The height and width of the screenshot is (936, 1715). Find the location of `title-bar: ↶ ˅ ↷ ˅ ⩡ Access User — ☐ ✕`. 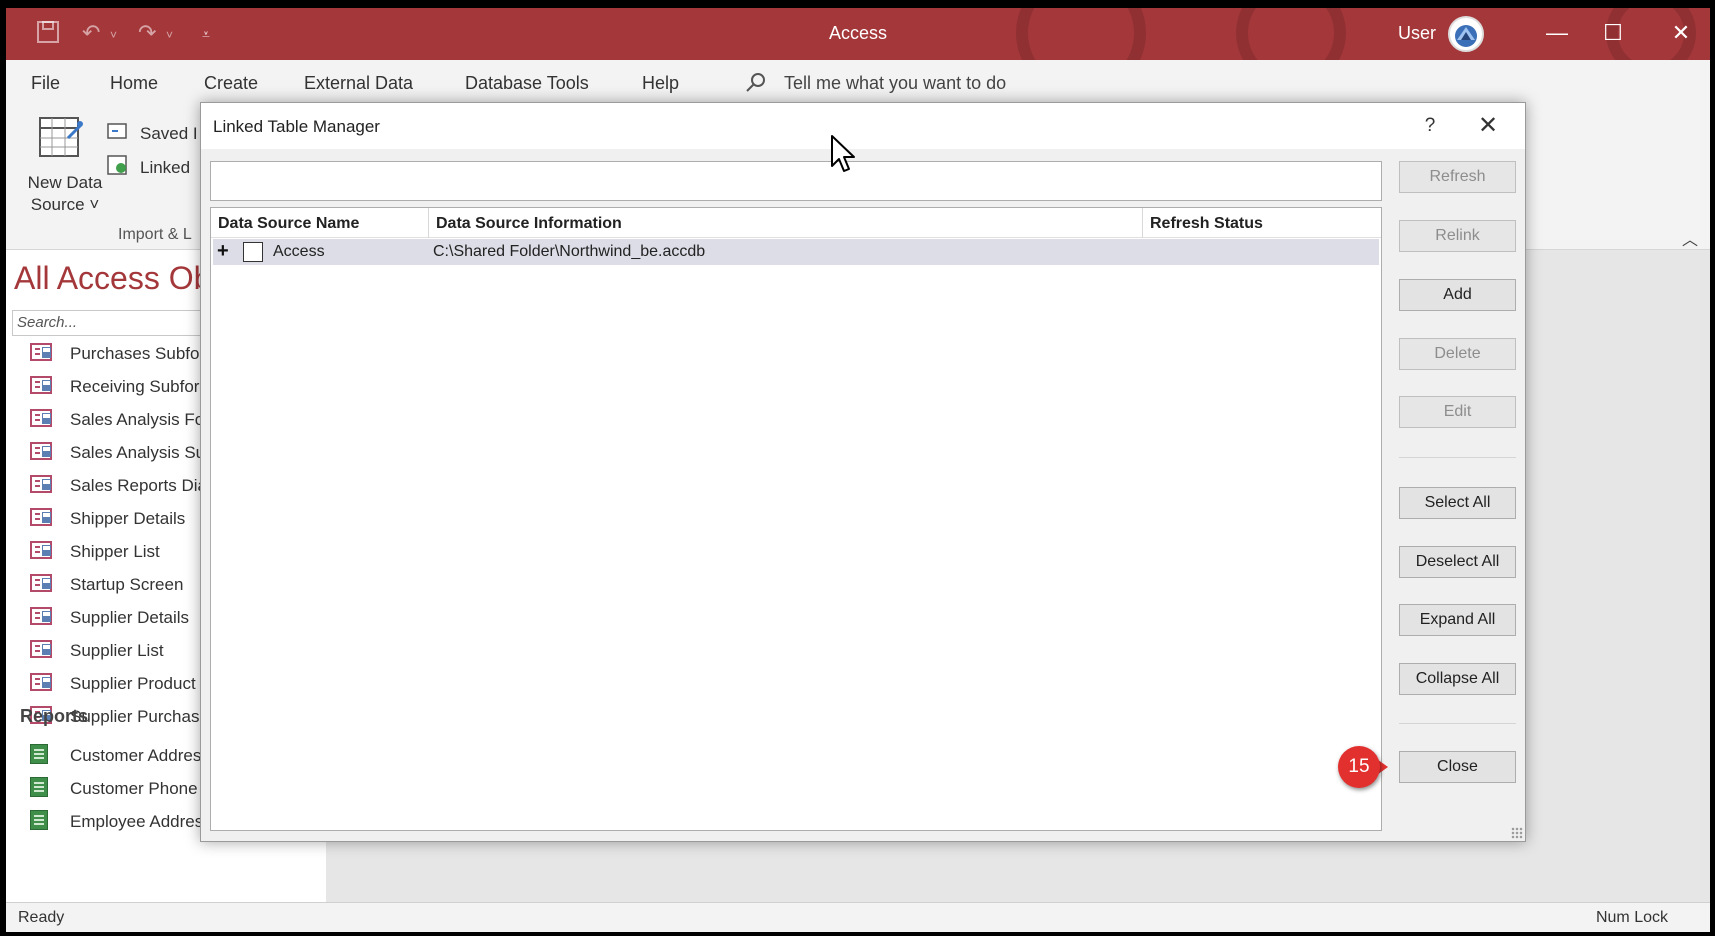

title-bar: ↶ ˅ ↷ ˅ ⩡ Access User — ☐ ✕ is located at coordinates (858, 34).